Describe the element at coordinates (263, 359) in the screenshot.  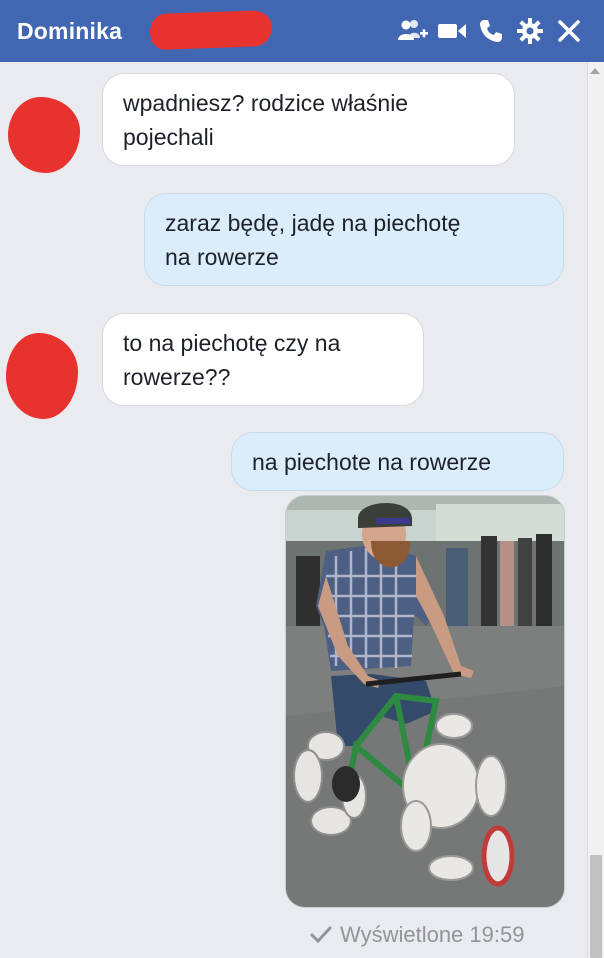
I see `message-incoming: to na piechotę czy na rowerze??` at that location.